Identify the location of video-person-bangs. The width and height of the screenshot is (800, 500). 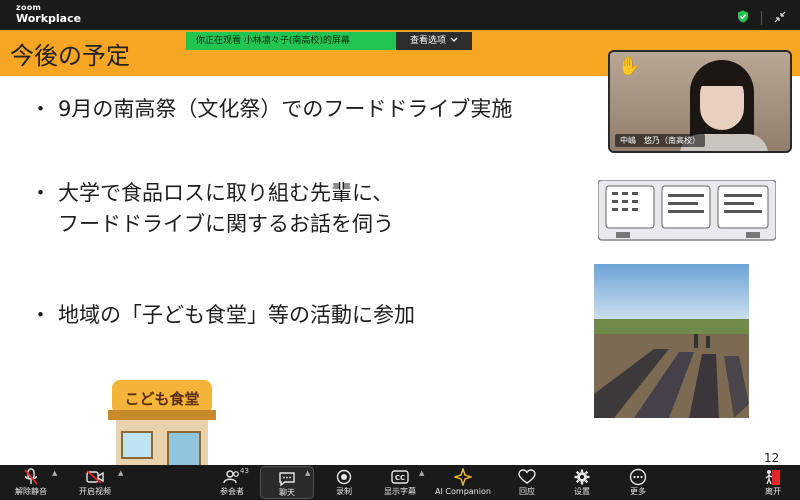
(722, 75).